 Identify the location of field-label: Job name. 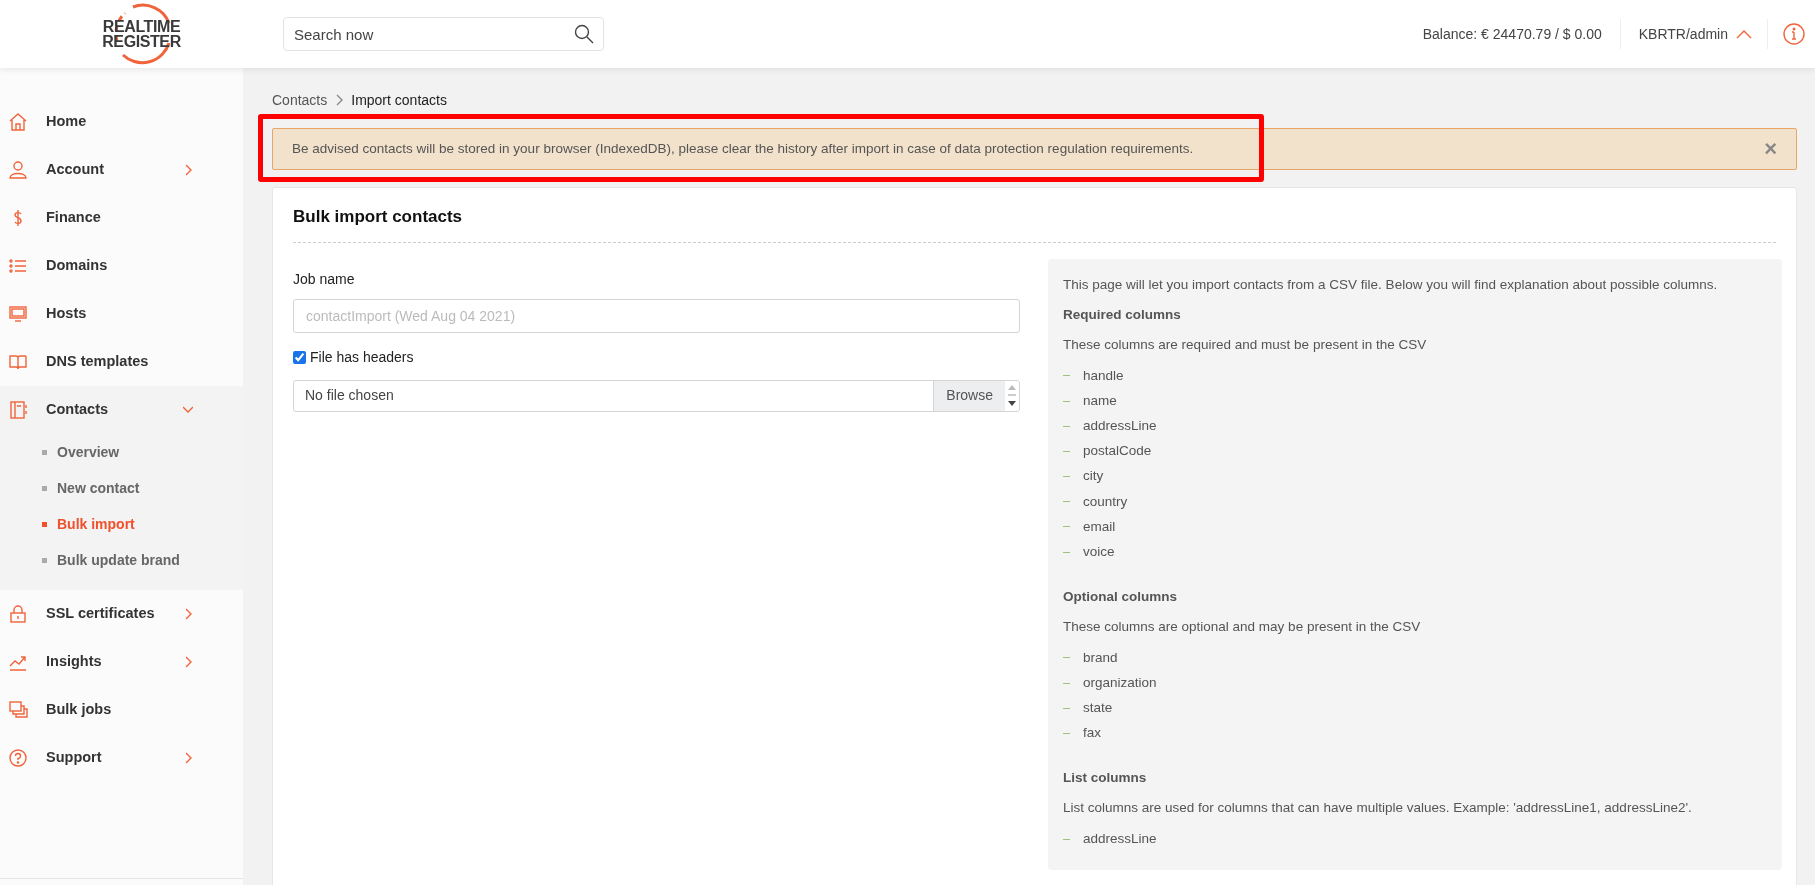
(324, 279).